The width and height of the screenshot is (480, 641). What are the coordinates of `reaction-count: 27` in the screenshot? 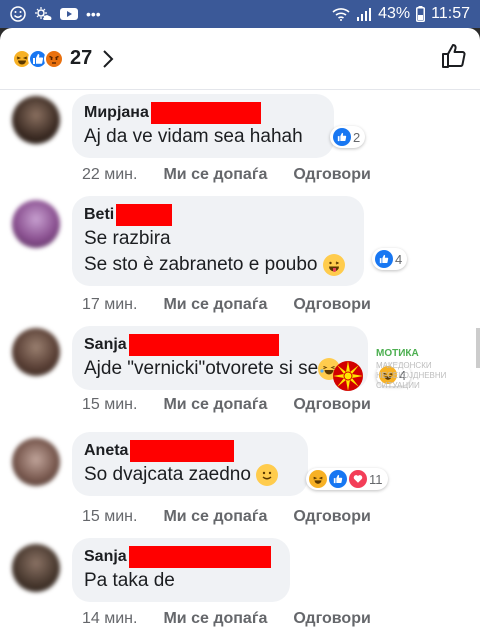 It's located at (81, 58).